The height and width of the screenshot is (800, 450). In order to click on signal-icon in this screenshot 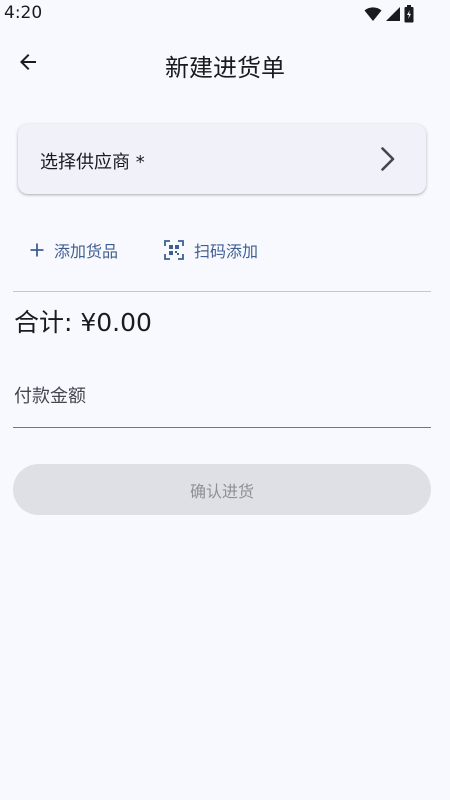, I will do `click(393, 14)`.